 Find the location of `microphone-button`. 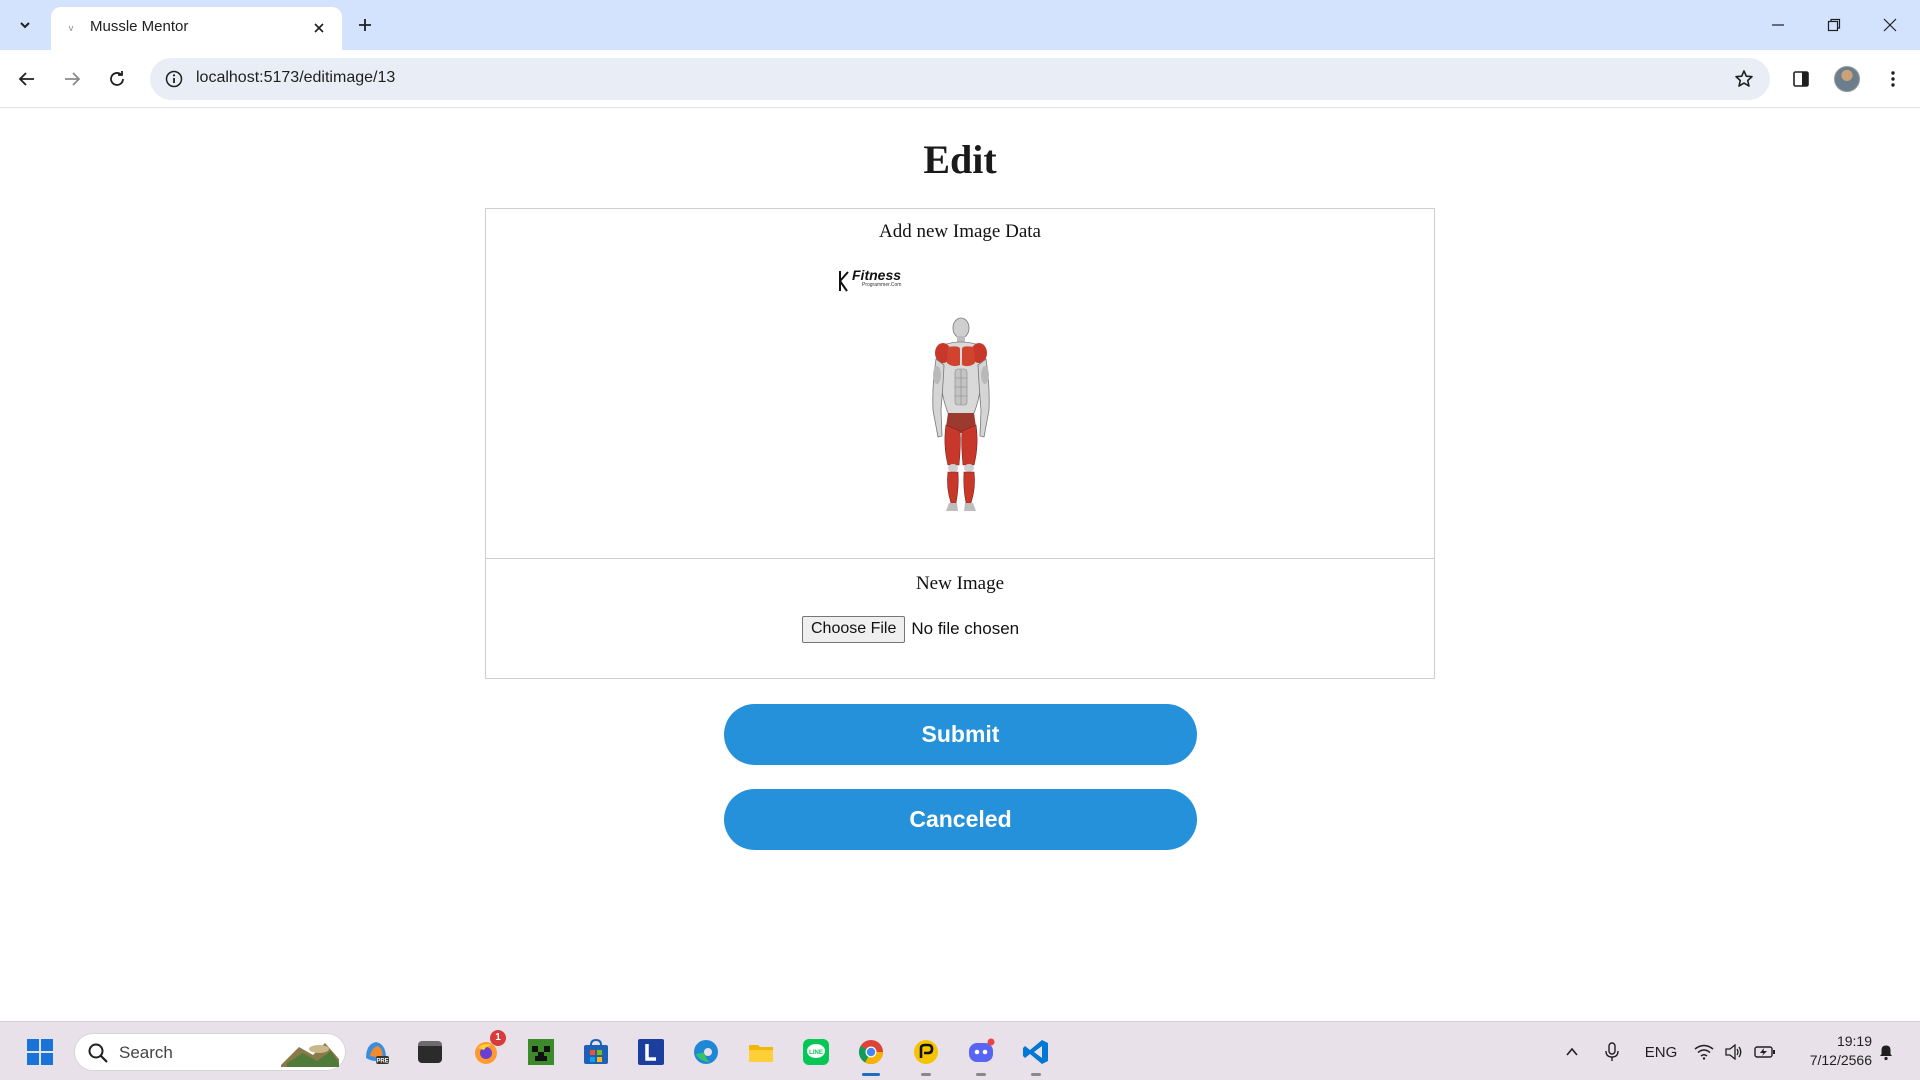

microphone-button is located at coordinates (1612, 1052).